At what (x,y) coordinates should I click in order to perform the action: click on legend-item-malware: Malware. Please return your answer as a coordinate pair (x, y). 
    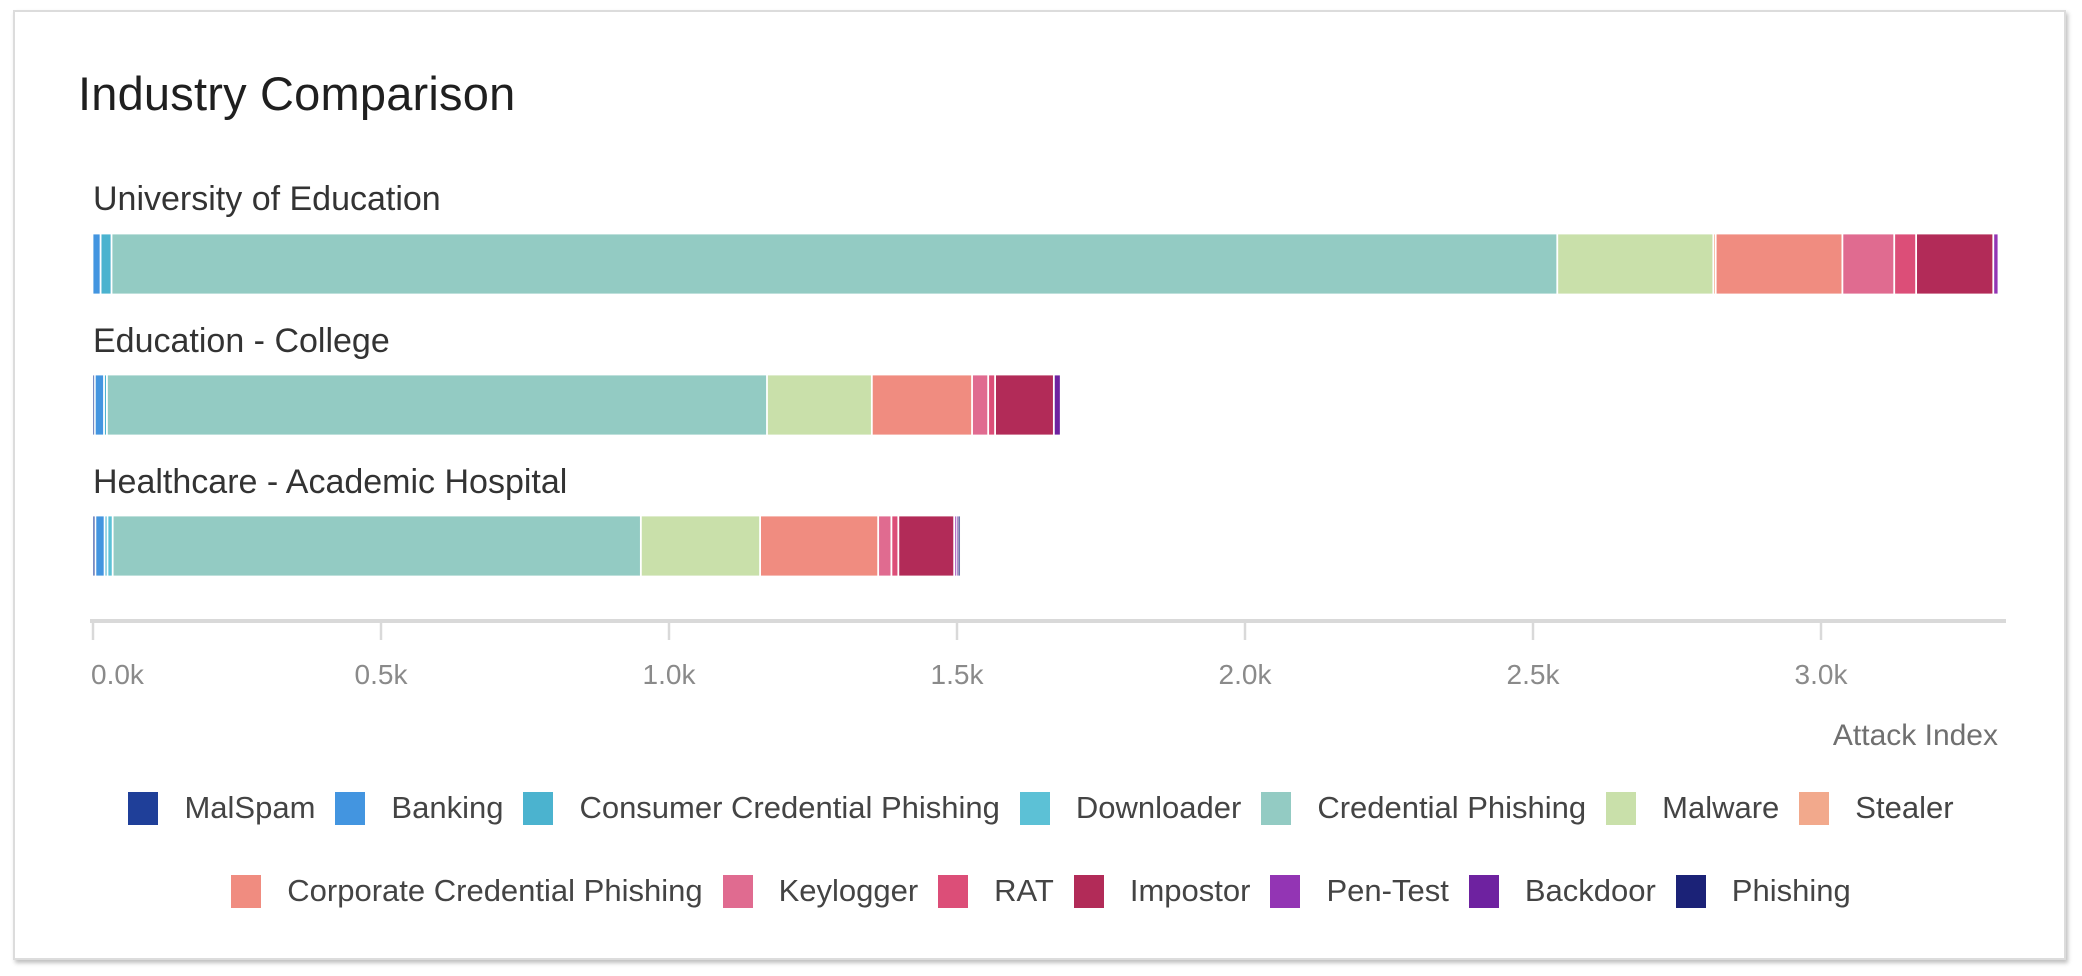
    Looking at the image, I should click on (1692, 808).